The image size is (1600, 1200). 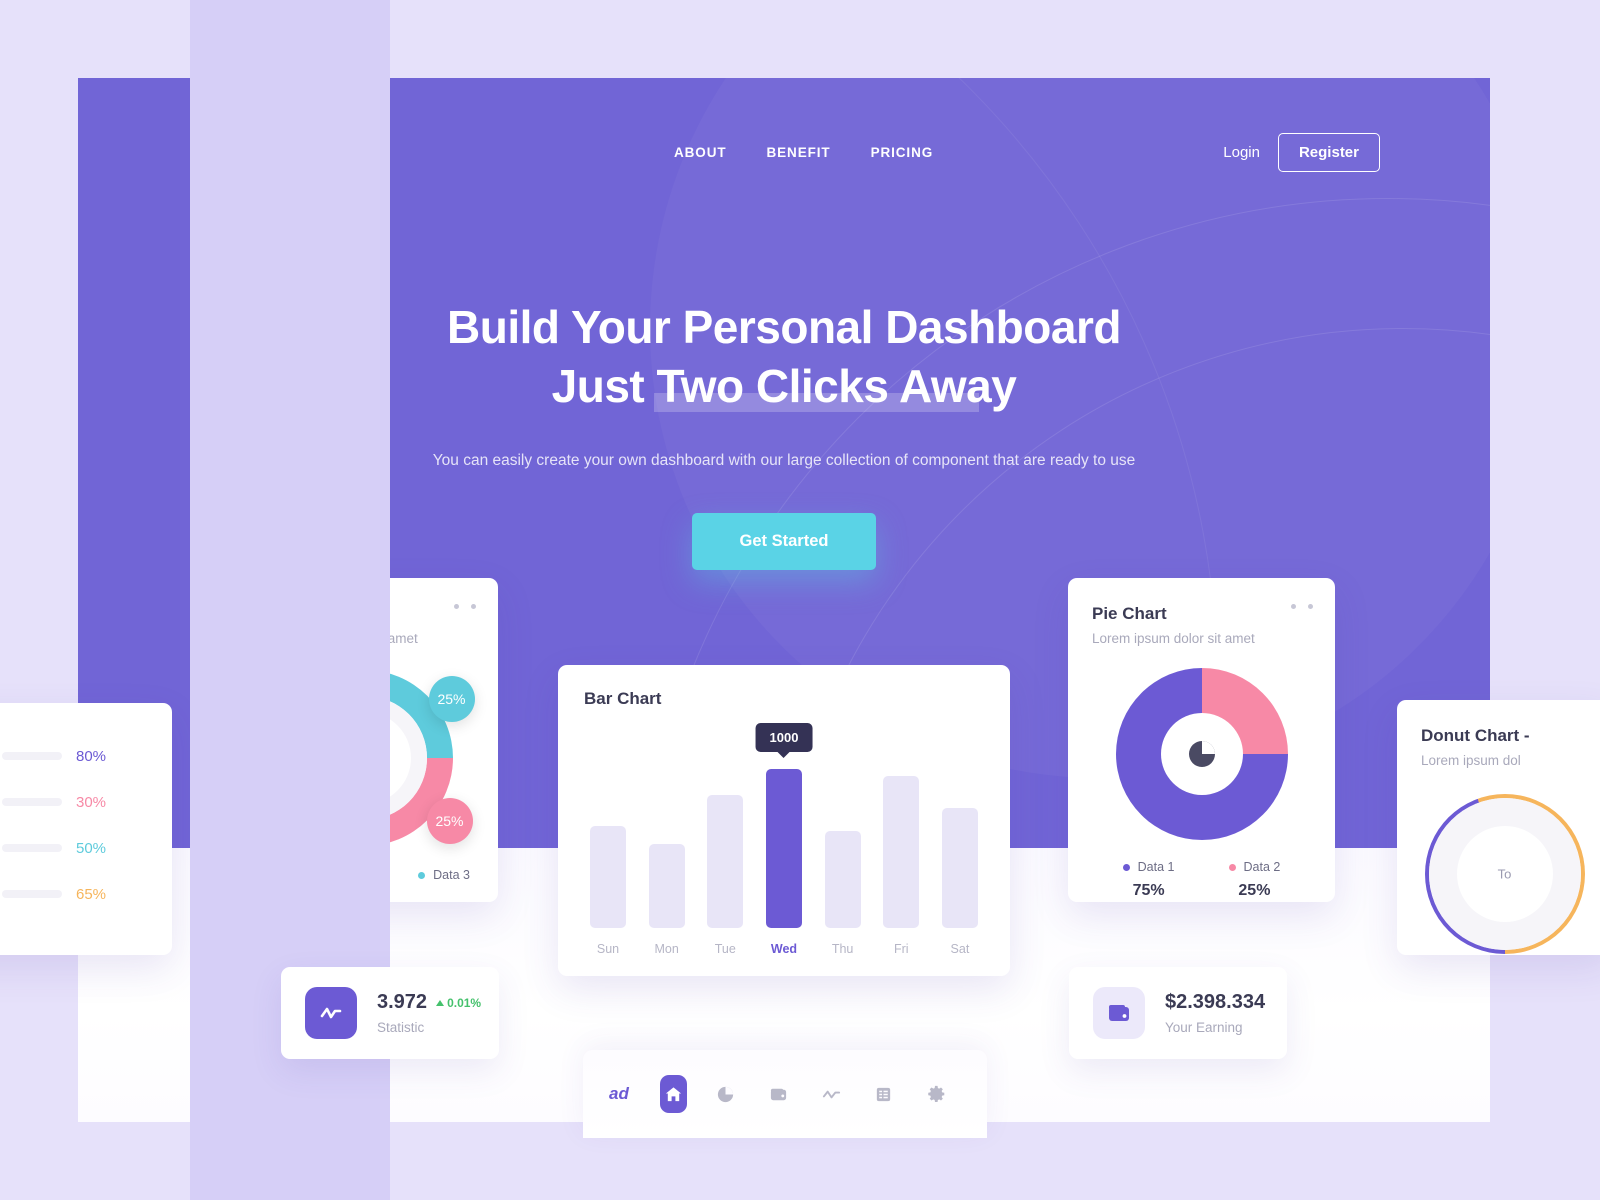 I want to click on triangle-up-icon, so click(x=440, y=1002).